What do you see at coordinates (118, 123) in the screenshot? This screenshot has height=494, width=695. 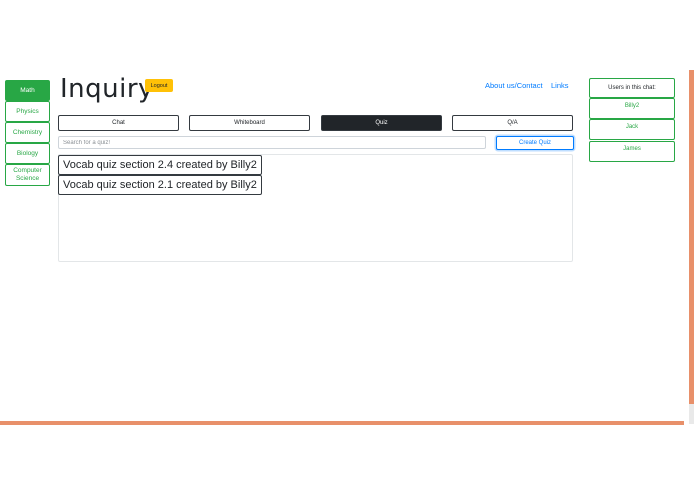 I see `tab-chat: Chat` at bounding box center [118, 123].